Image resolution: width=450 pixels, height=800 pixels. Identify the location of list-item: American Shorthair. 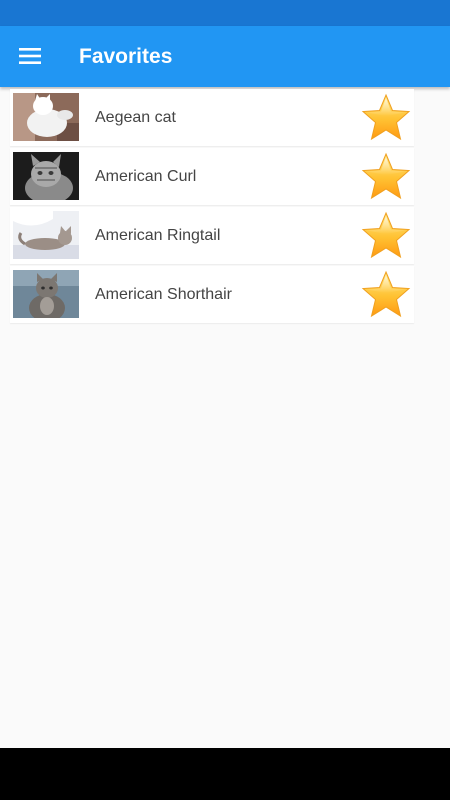
(212, 294).